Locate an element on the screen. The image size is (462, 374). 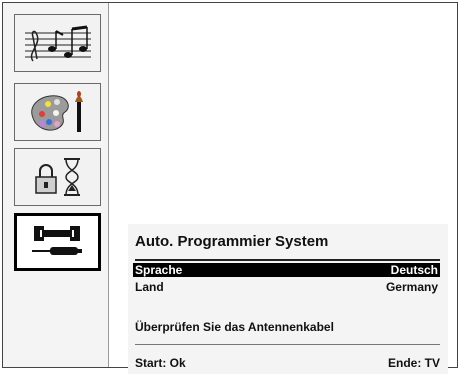
sidebar-item-sound is located at coordinates (57, 43).